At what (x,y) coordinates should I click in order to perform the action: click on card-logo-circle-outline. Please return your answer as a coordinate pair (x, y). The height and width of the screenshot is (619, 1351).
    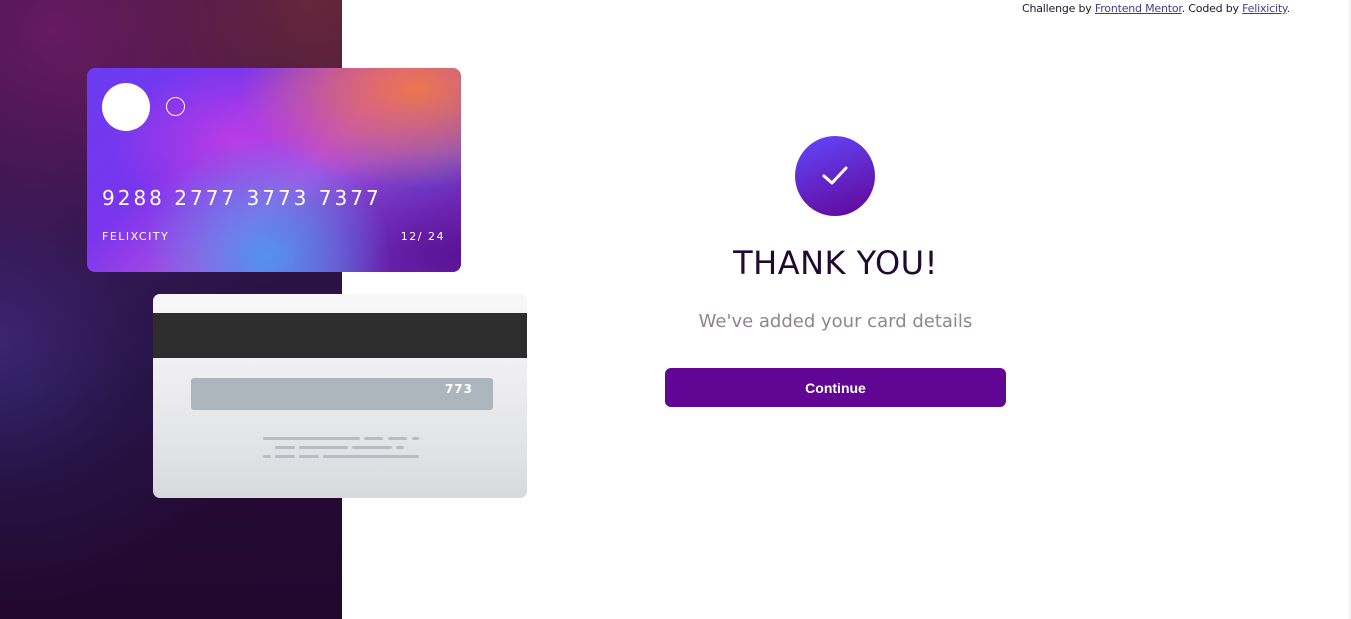
    Looking at the image, I should click on (175, 106).